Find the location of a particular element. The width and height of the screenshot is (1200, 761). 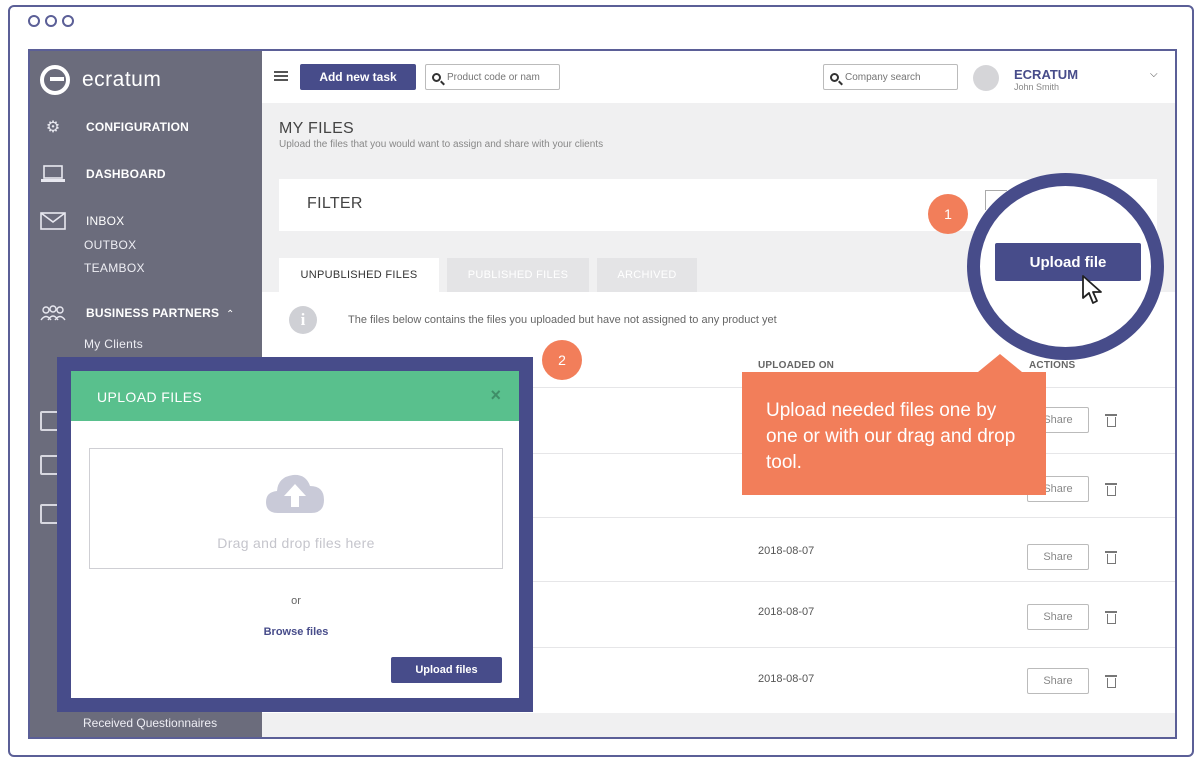

or-separator: or is located at coordinates (296, 601).